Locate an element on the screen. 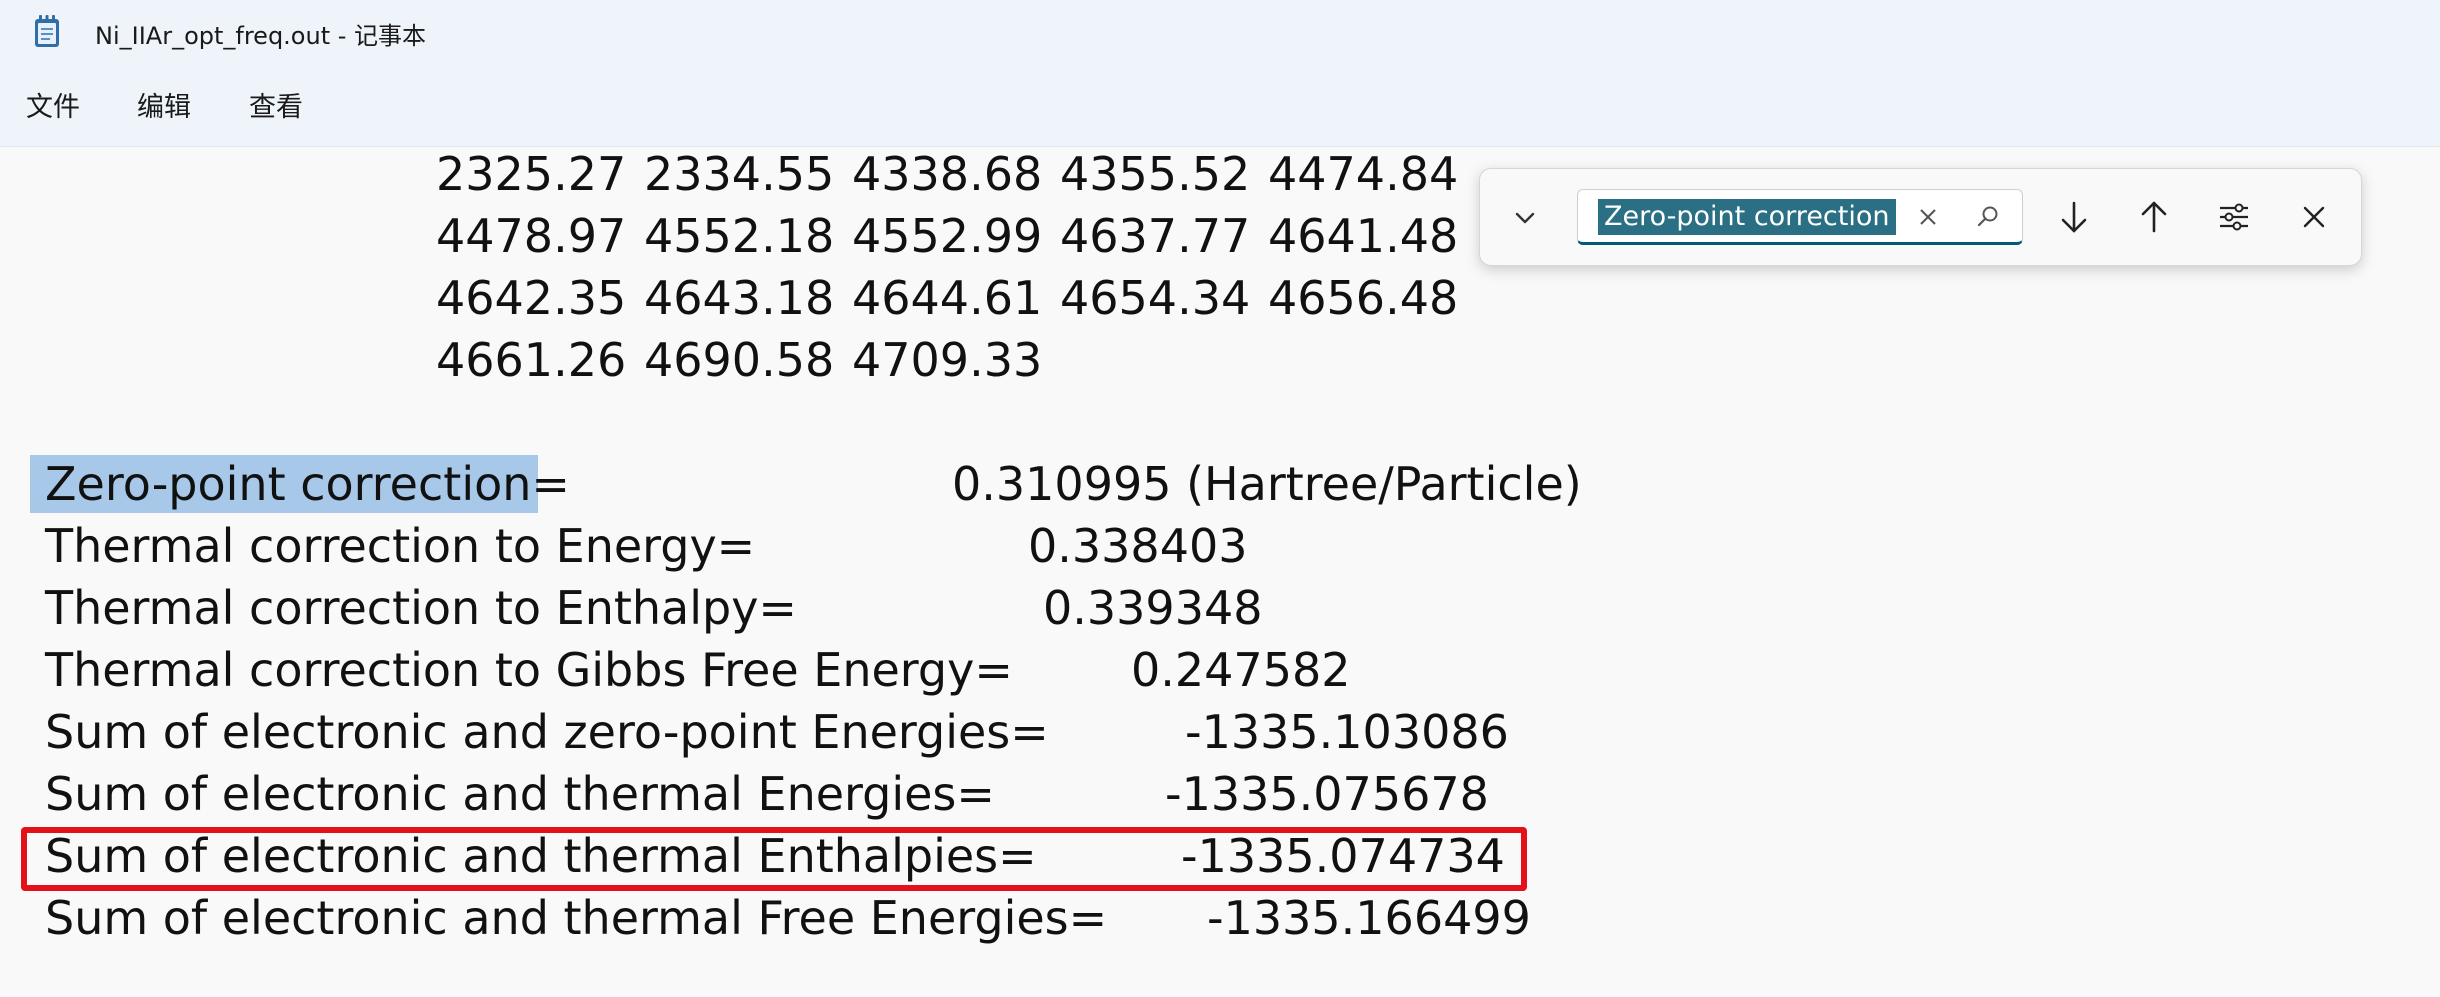 This screenshot has height=997, width=2440. find-next-arrow-down-icon is located at coordinates (2074, 217).